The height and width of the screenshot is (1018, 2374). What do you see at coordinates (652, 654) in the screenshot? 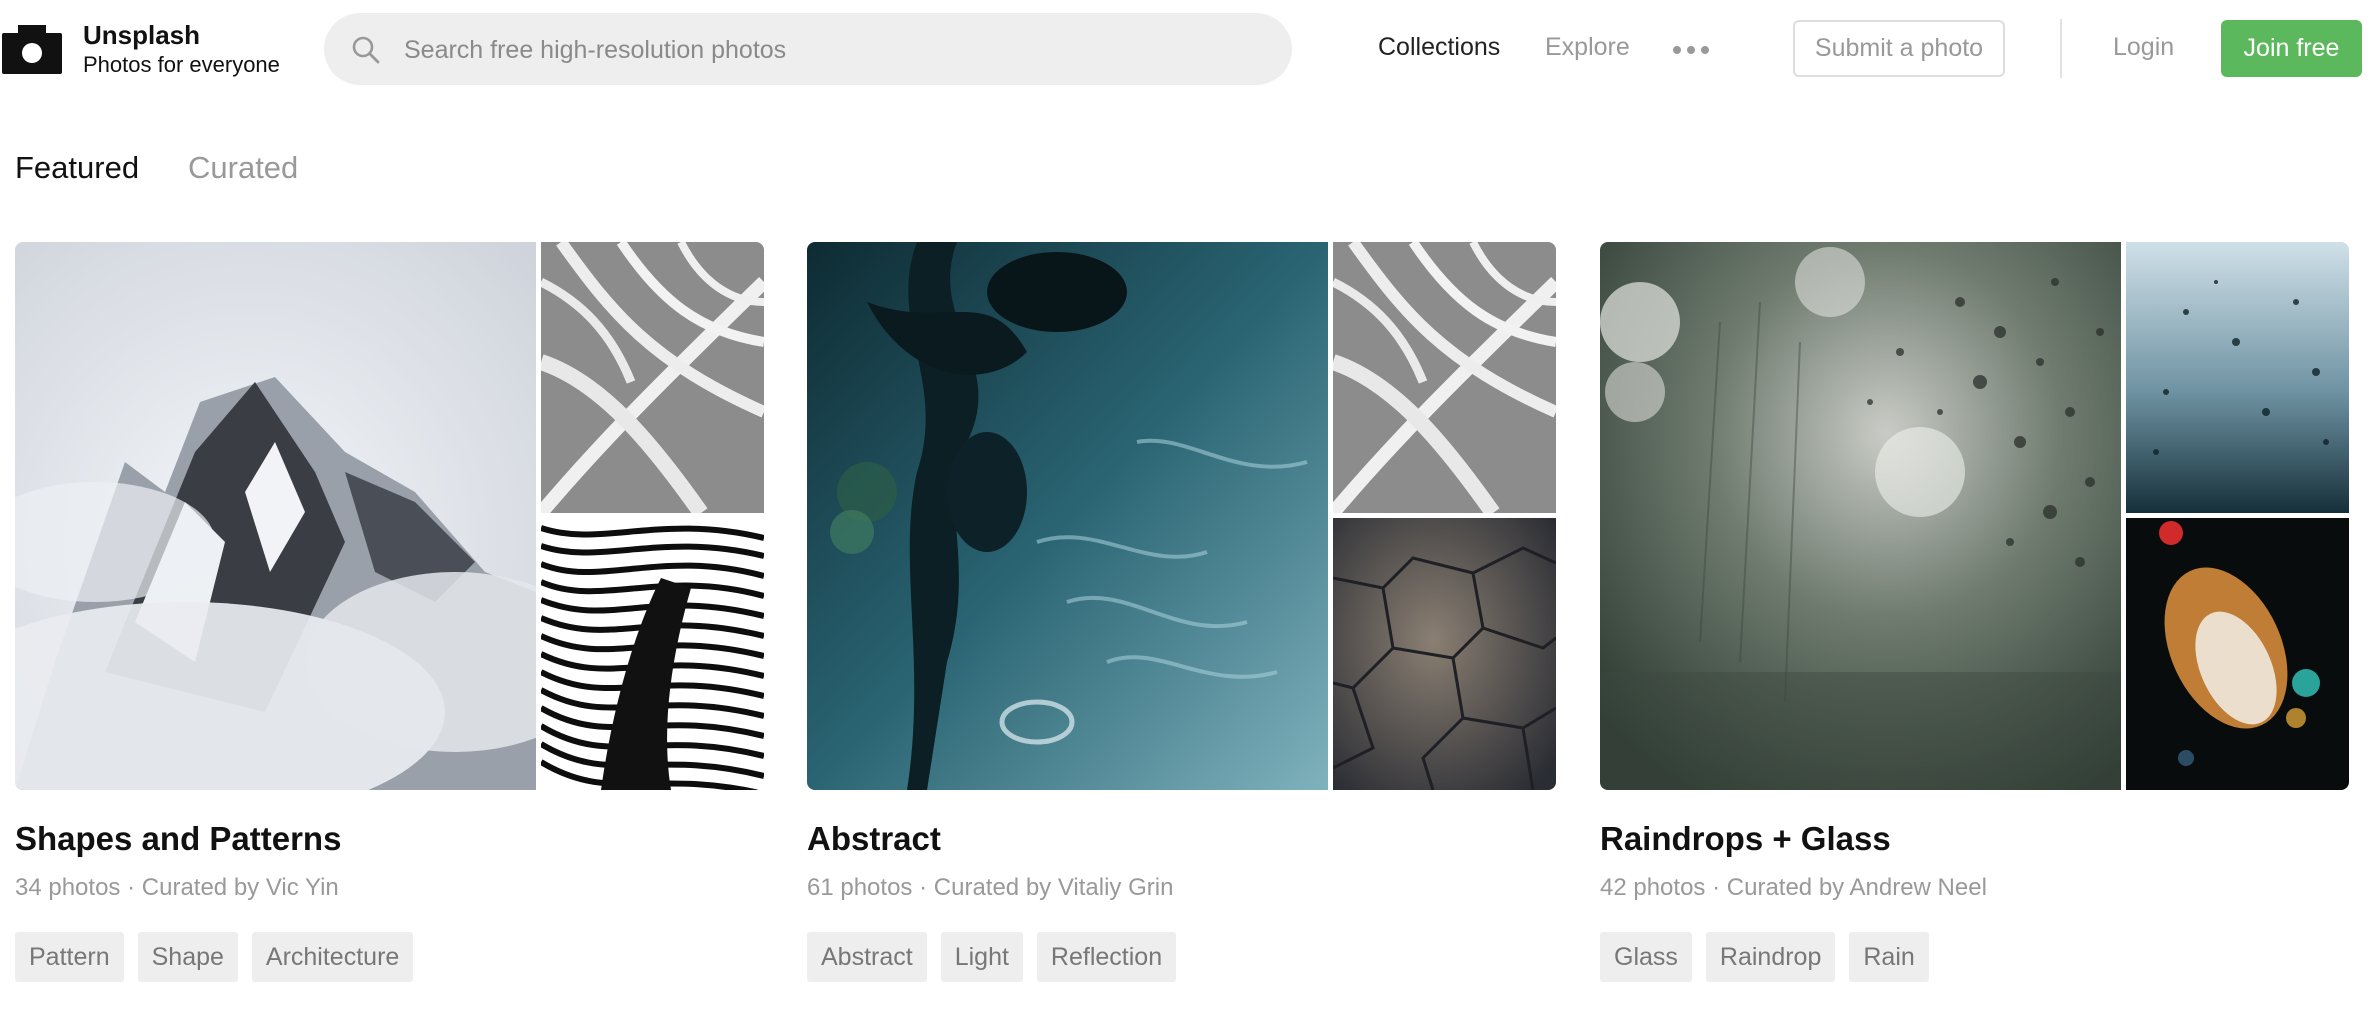
I see `photo-striped-wave` at bounding box center [652, 654].